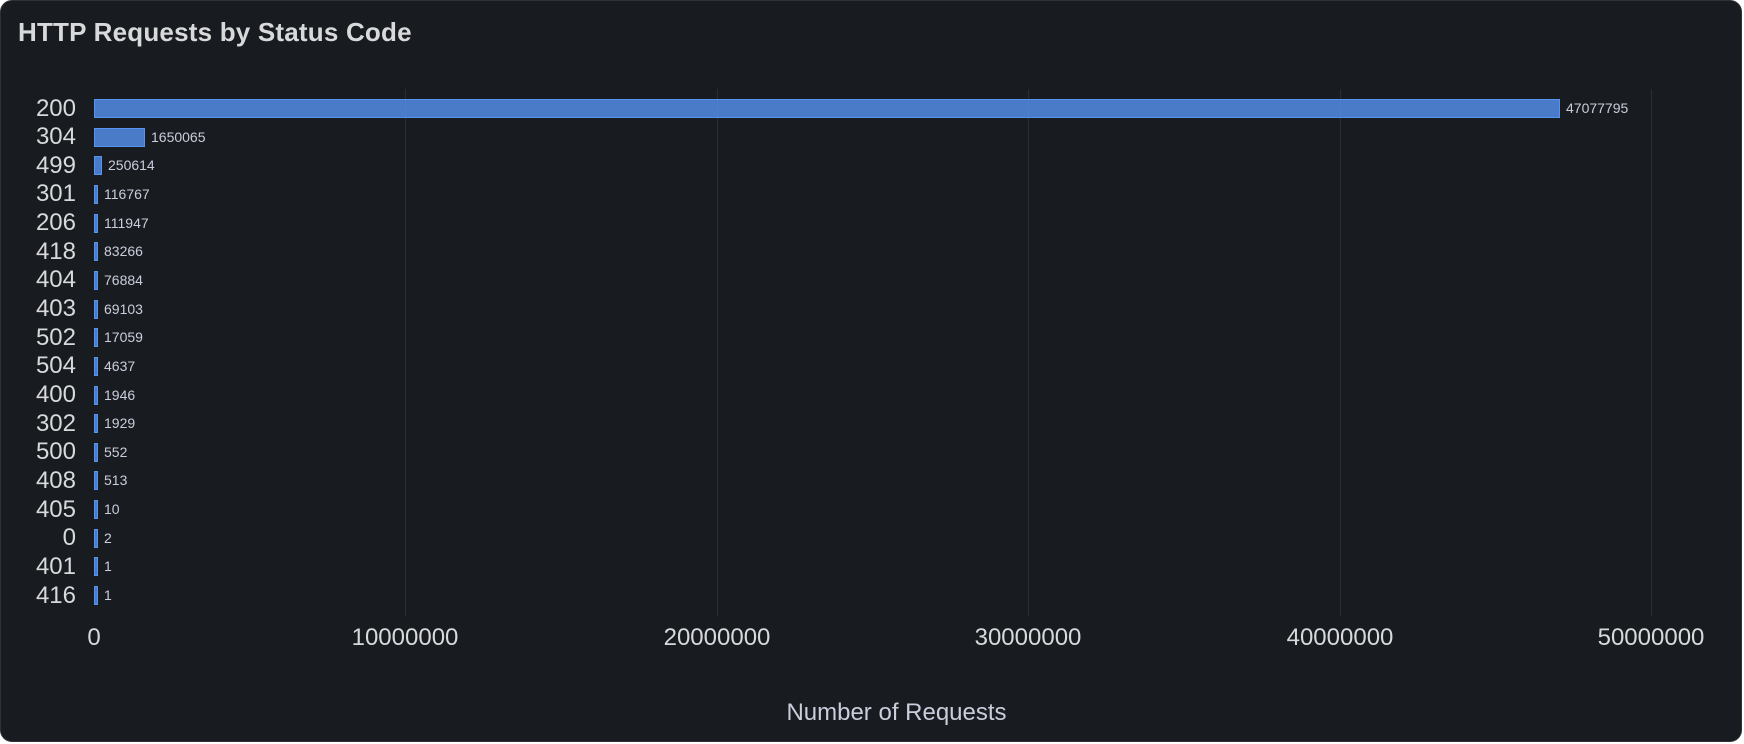 This screenshot has height=744, width=1744. I want to click on x-axis-label: Number of Requests, so click(896, 712).